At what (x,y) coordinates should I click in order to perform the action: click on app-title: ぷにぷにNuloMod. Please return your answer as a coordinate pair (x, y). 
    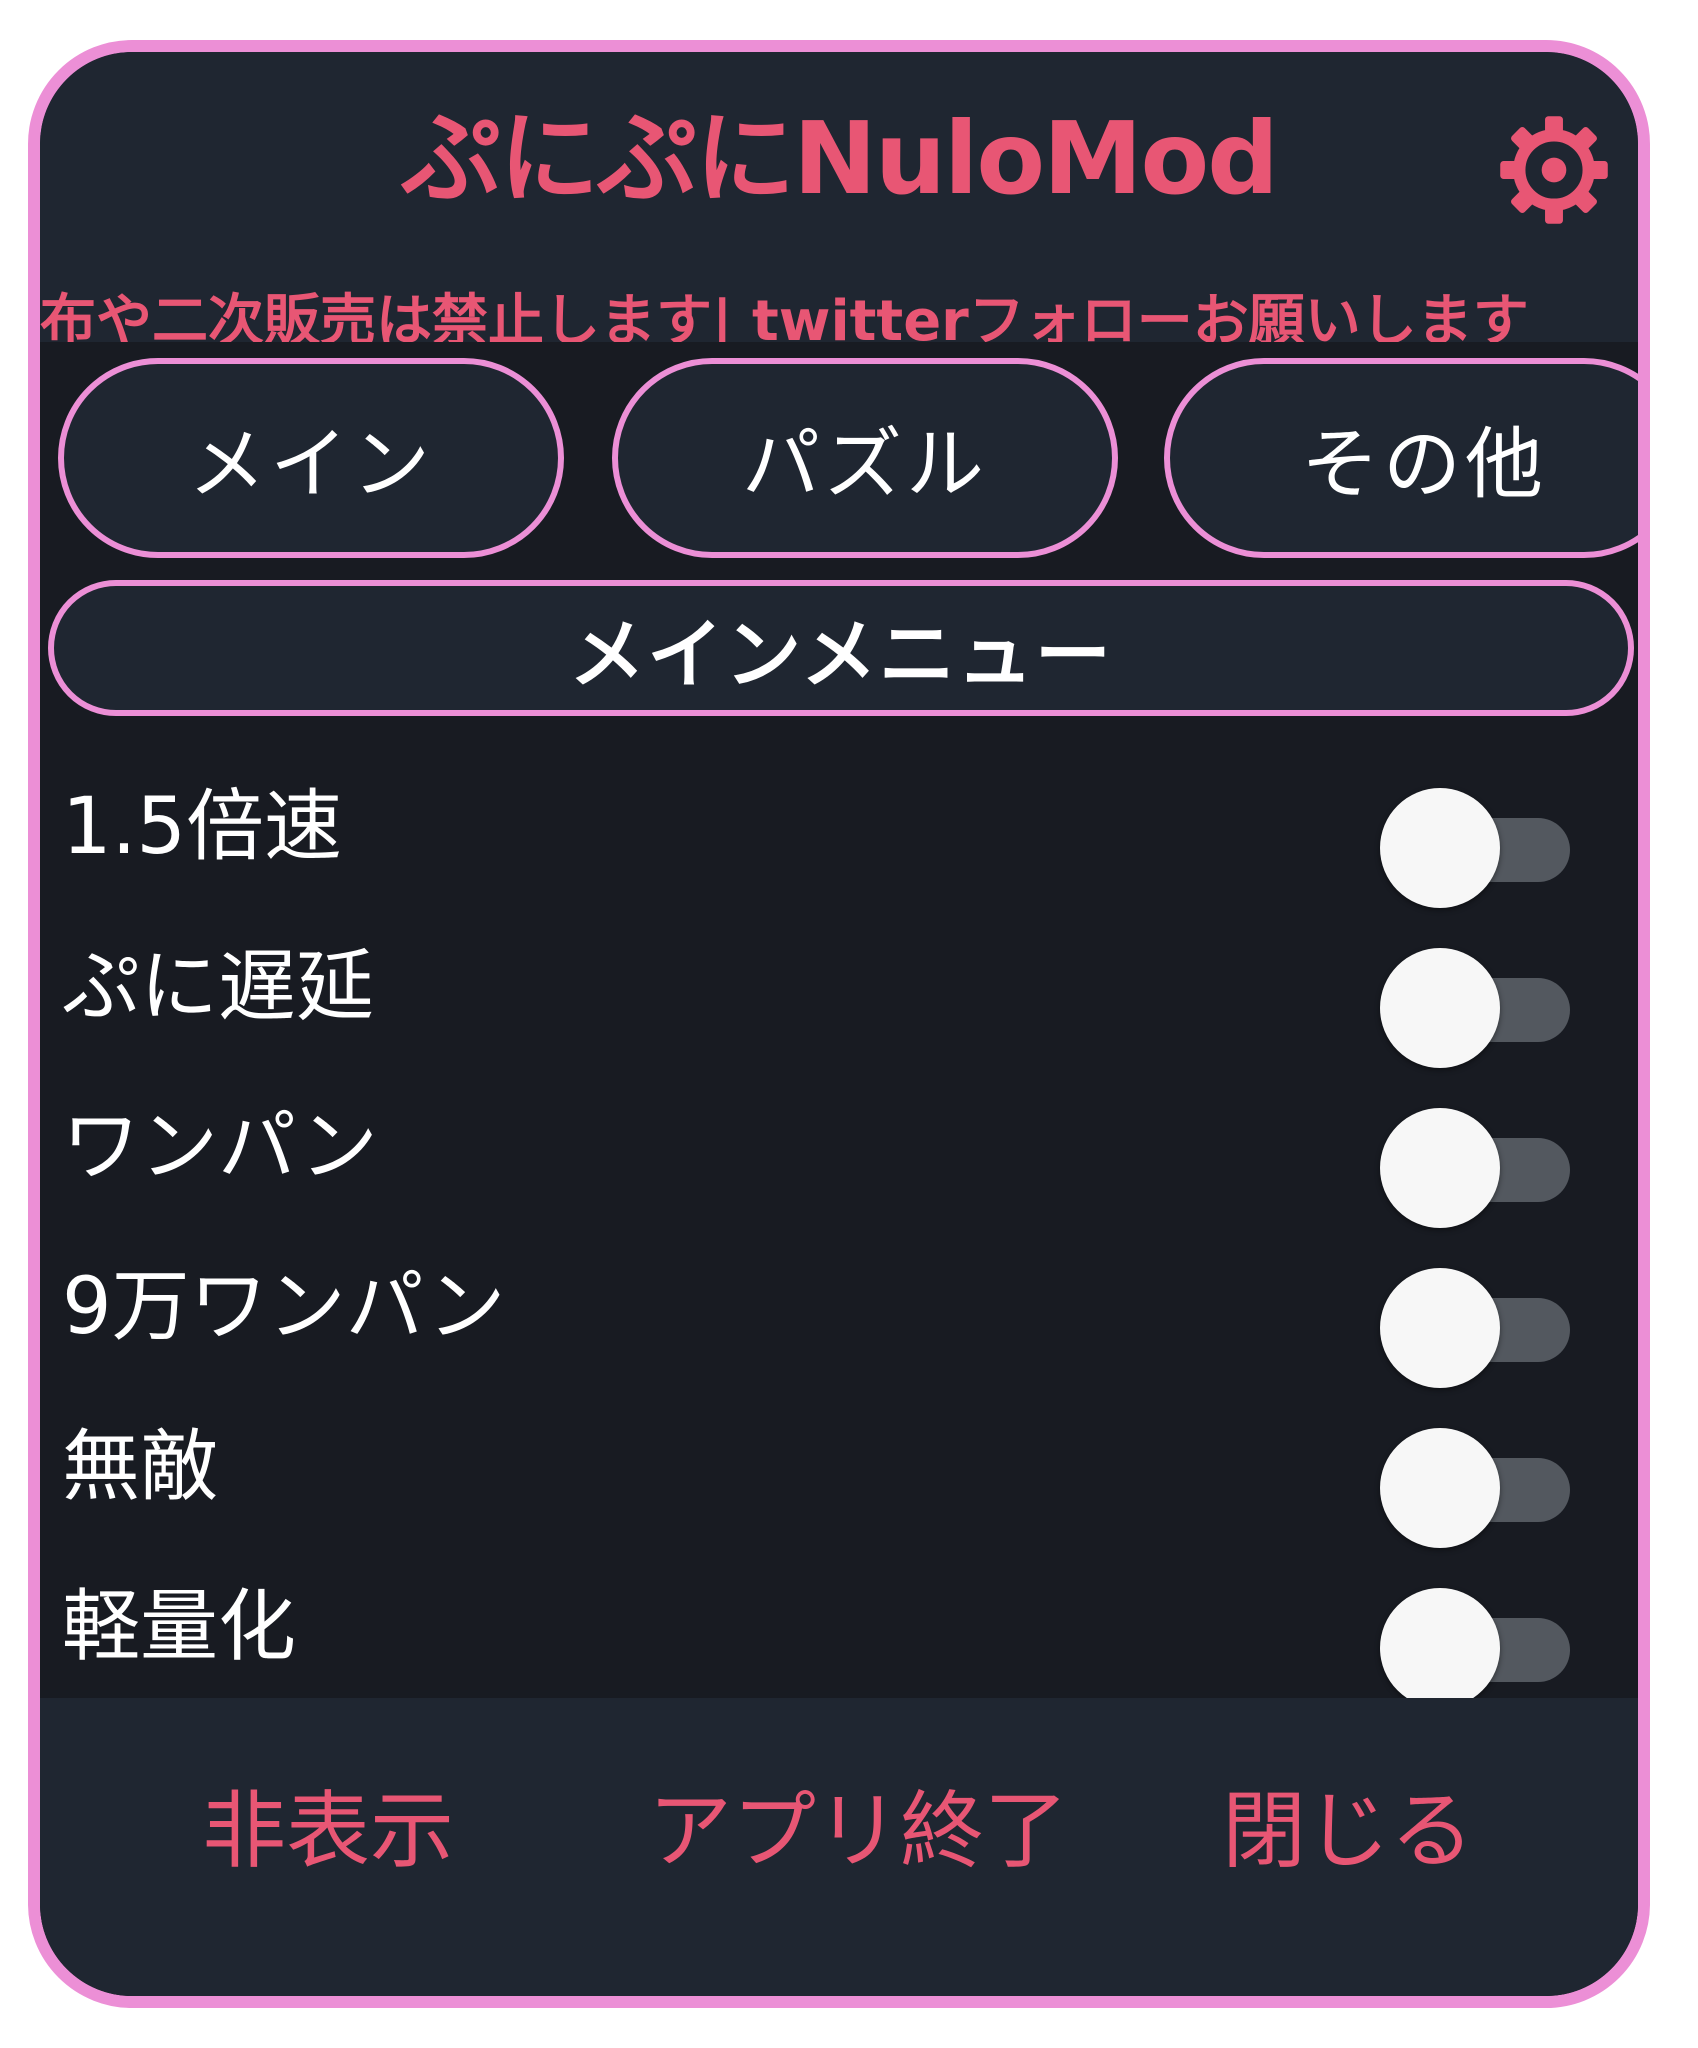
    Looking at the image, I should click on (840, 158).